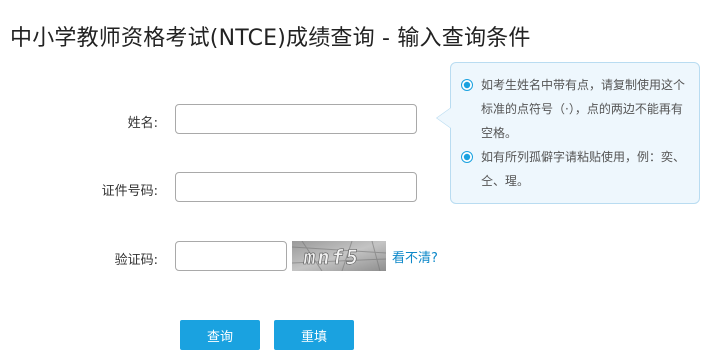  I want to click on captcha-image: mnf5, so click(339, 256).